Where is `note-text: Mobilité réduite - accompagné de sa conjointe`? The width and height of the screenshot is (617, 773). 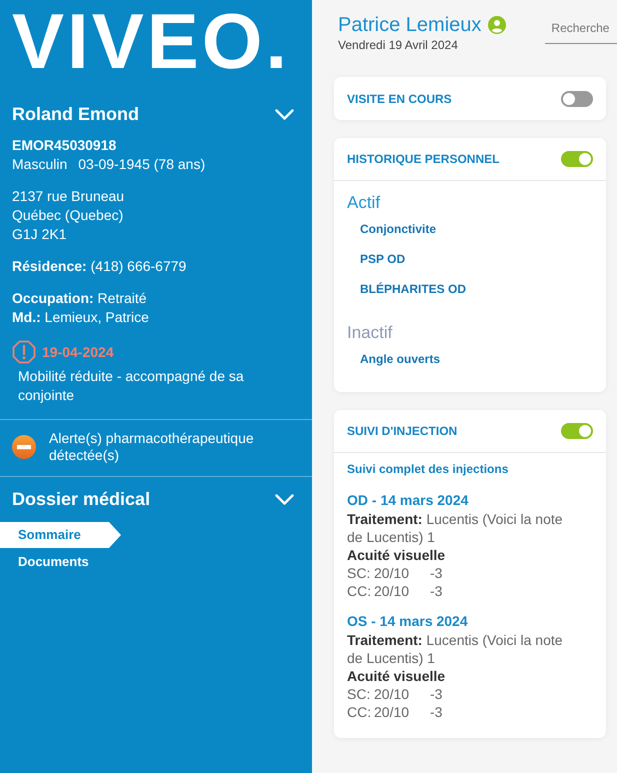 note-text: Mobilité réduite - accompagné de sa conjointe is located at coordinates (131, 386).